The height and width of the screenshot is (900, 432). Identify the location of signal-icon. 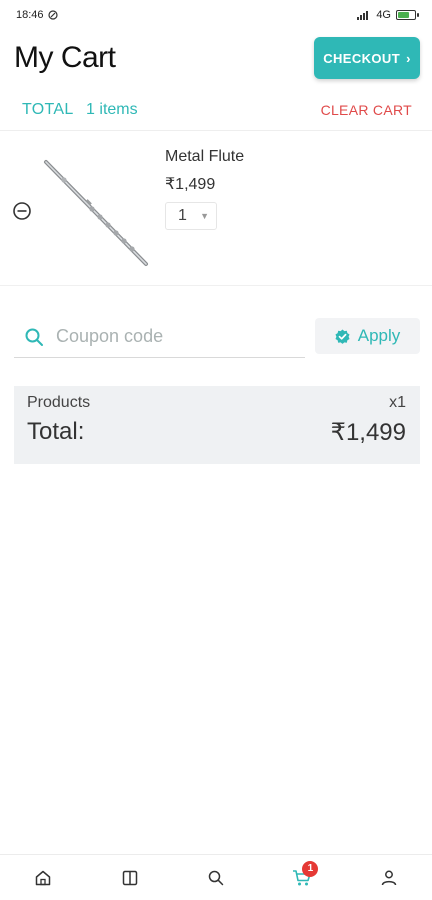
(363, 15).